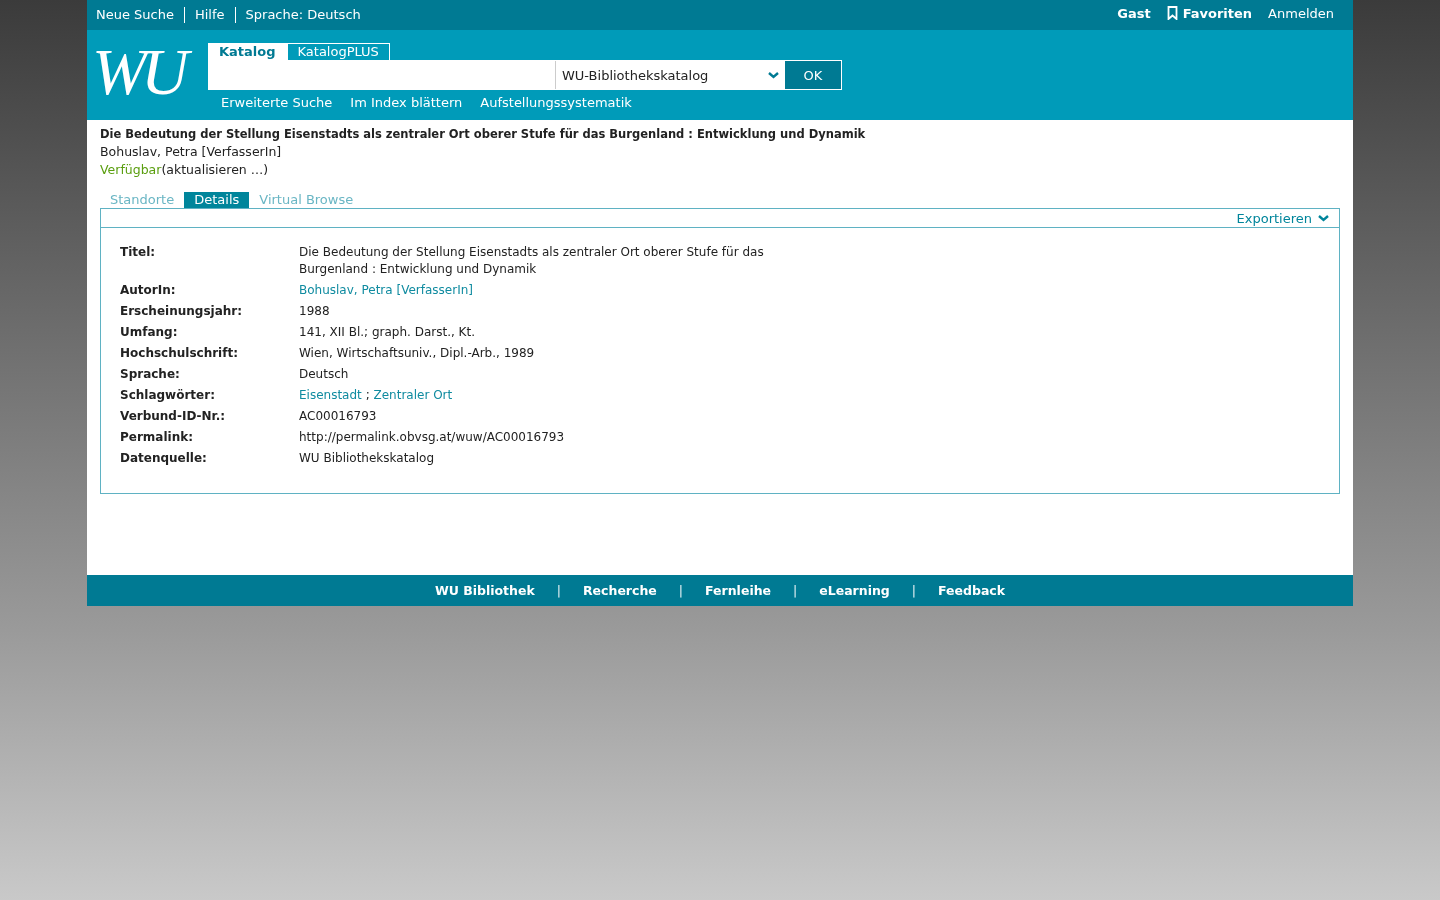 The image size is (1440, 900). Describe the element at coordinates (556, 102) in the screenshot. I see `search-option-link: Aufstellungssystematik` at that location.